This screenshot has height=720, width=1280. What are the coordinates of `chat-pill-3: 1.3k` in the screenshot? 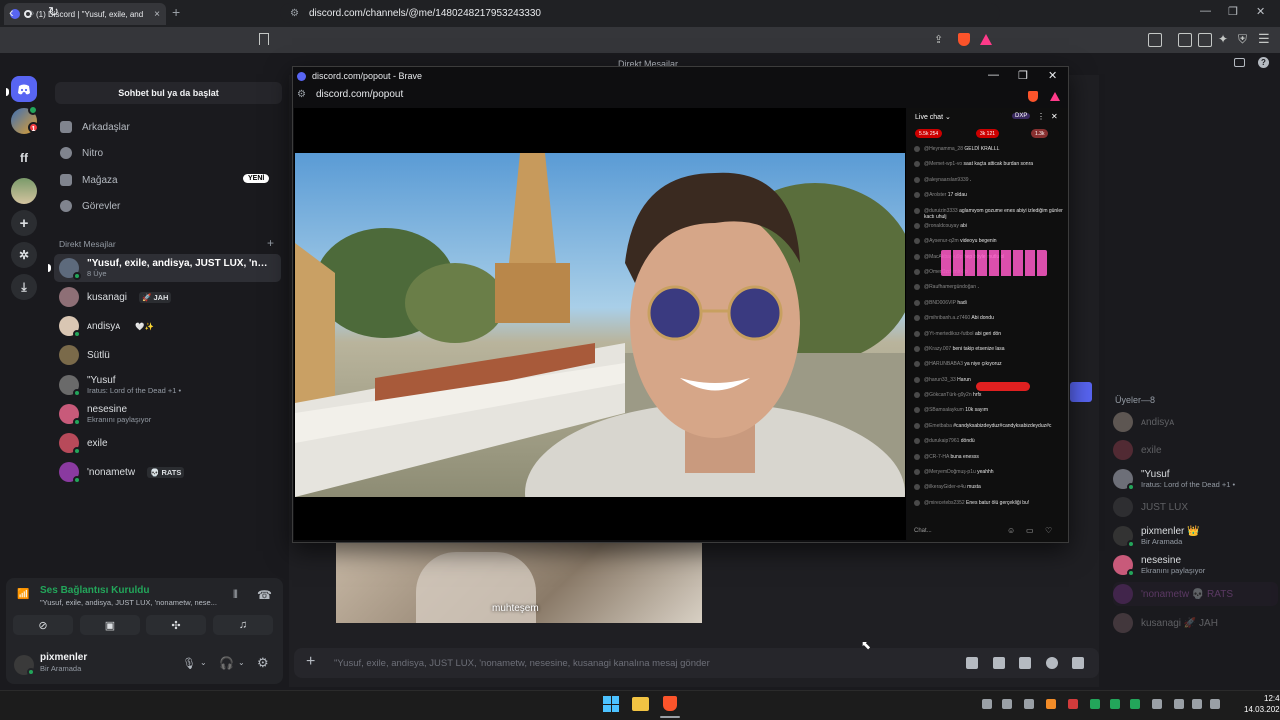 It's located at (1040, 133).